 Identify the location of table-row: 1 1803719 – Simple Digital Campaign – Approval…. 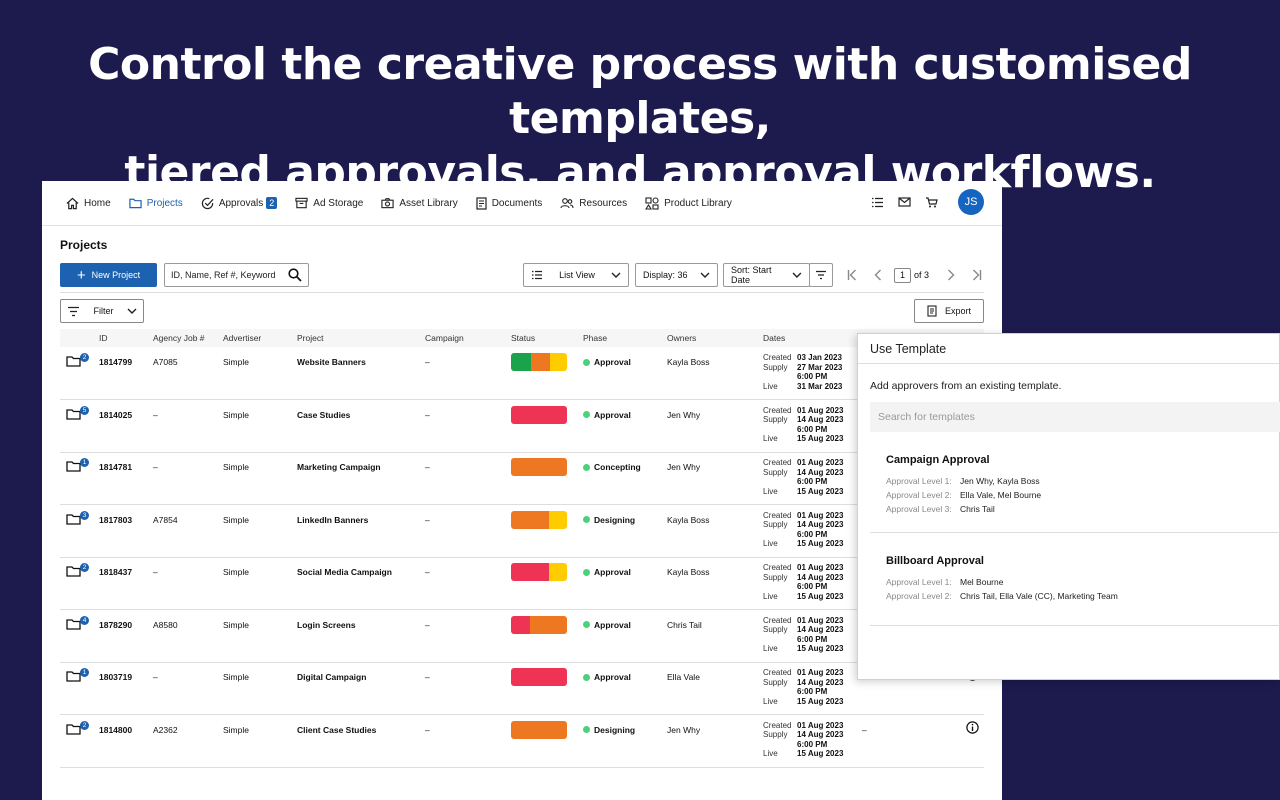
(522, 688).